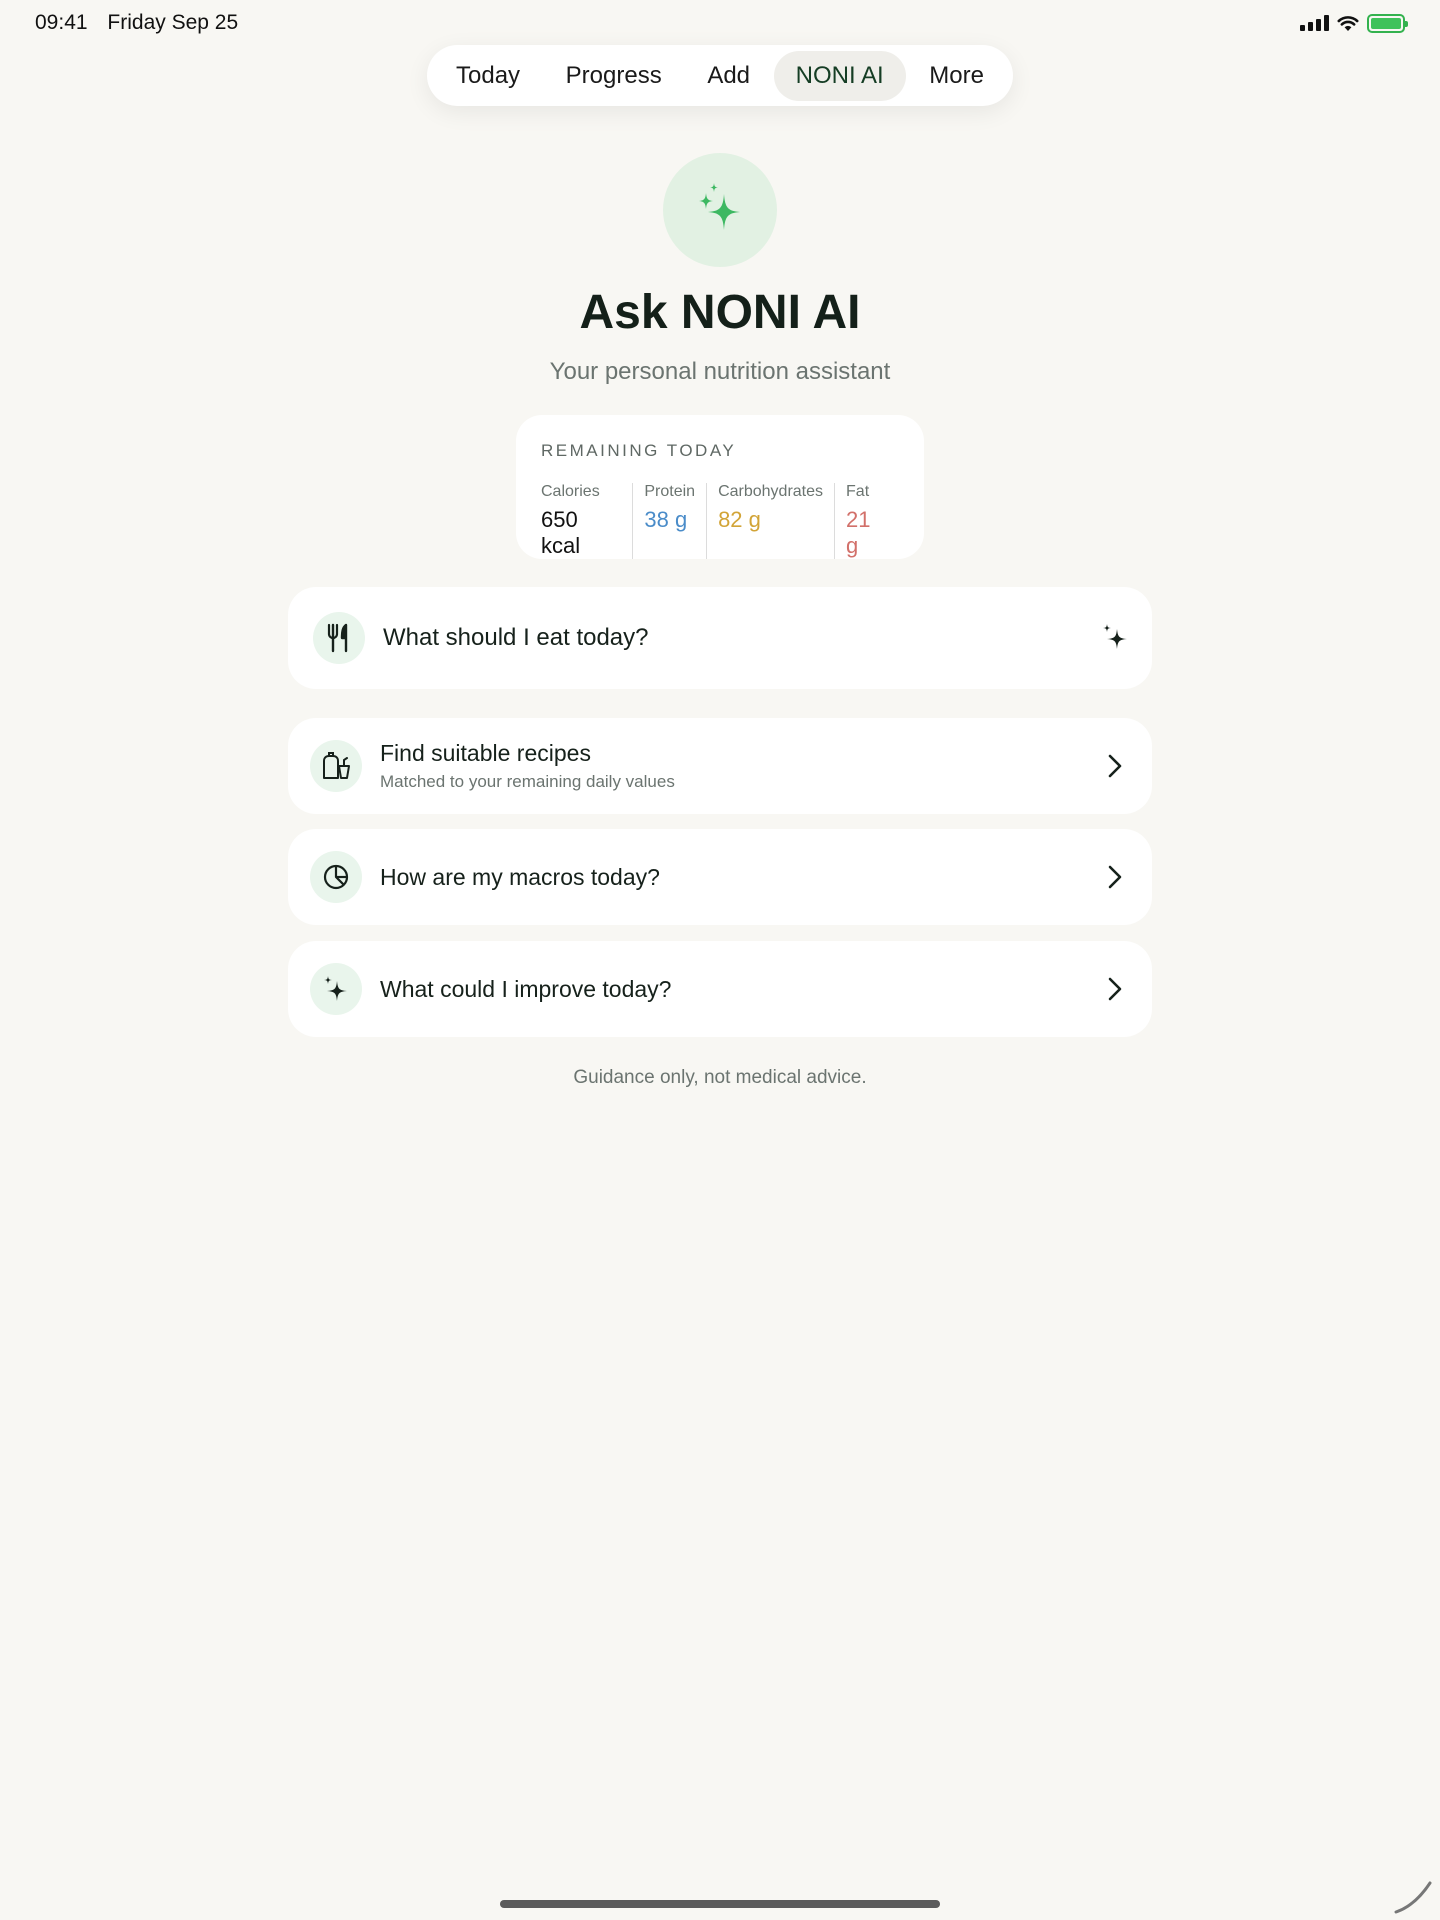 The height and width of the screenshot is (1920, 1440). What do you see at coordinates (720, 1077) in the screenshot?
I see `disclaimer-text: Guidance only, not medical advice.` at bounding box center [720, 1077].